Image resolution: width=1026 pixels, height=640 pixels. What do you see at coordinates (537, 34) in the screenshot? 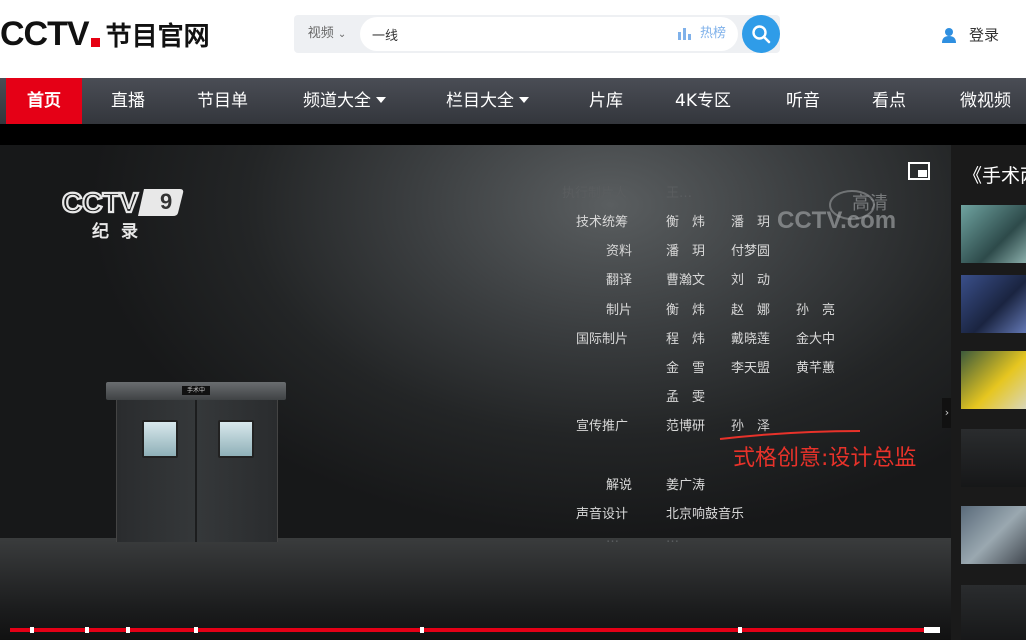
I see `search-bar: 视频 ⌄ 热榜` at bounding box center [537, 34].